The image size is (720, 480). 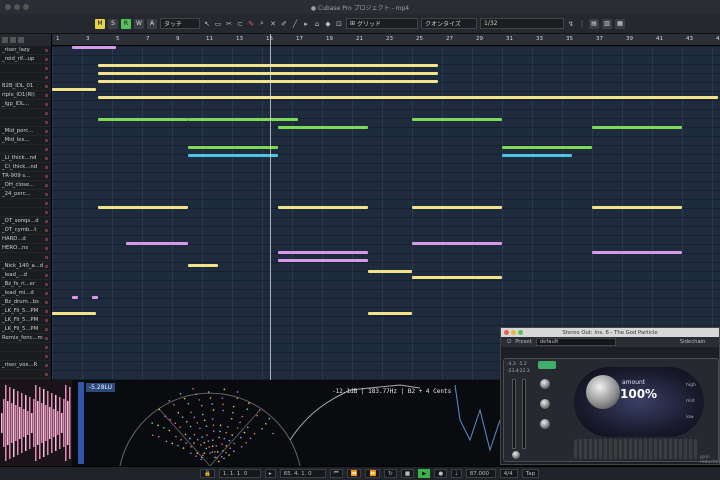 I want to click on input-fader, so click(x=514, y=414).